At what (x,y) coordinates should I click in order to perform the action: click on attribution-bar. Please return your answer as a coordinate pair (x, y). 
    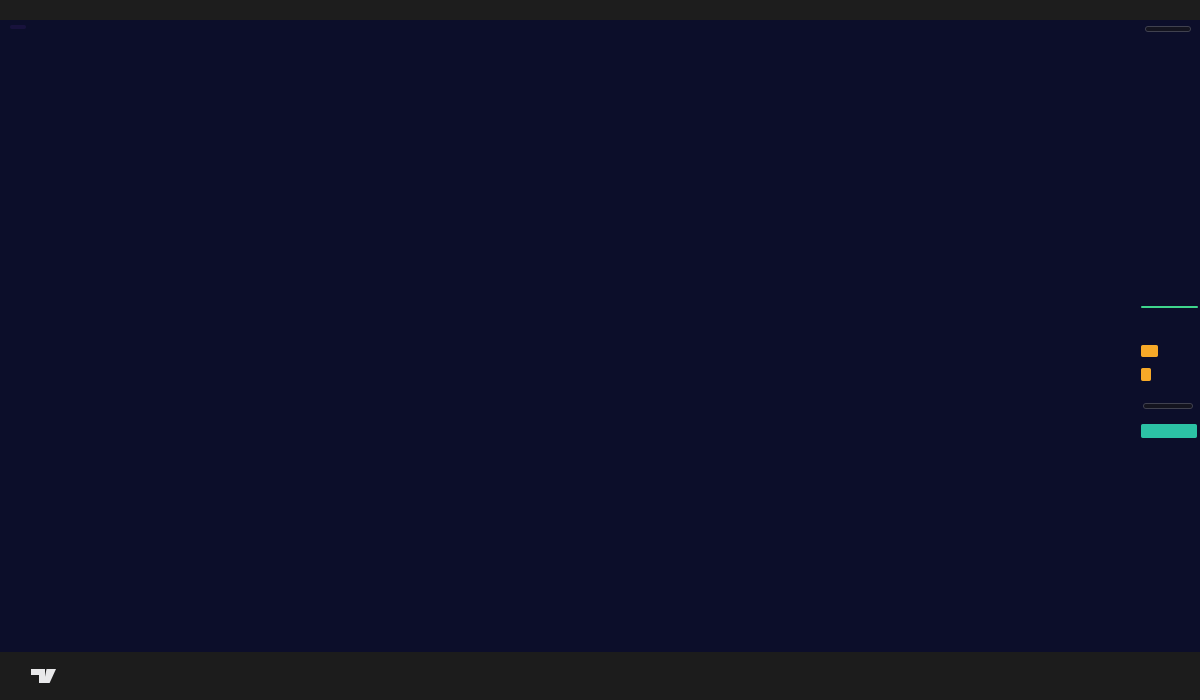
    Looking at the image, I should click on (600, 10).